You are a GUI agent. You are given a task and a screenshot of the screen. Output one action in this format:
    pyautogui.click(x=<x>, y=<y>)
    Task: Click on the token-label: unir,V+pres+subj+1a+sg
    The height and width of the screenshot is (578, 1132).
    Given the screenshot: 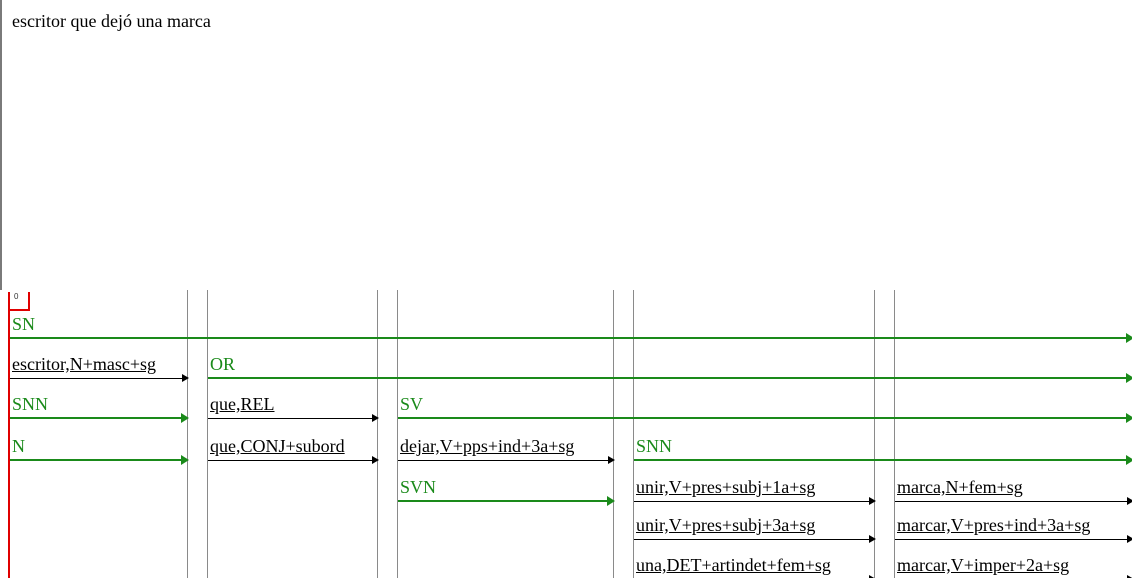 What is the action you would take?
    pyautogui.click(x=726, y=487)
    